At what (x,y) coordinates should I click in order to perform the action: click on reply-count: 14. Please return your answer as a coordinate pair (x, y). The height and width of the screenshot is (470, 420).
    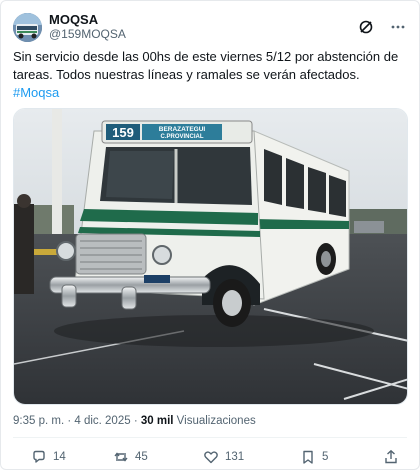
    Looking at the image, I should click on (59, 457).